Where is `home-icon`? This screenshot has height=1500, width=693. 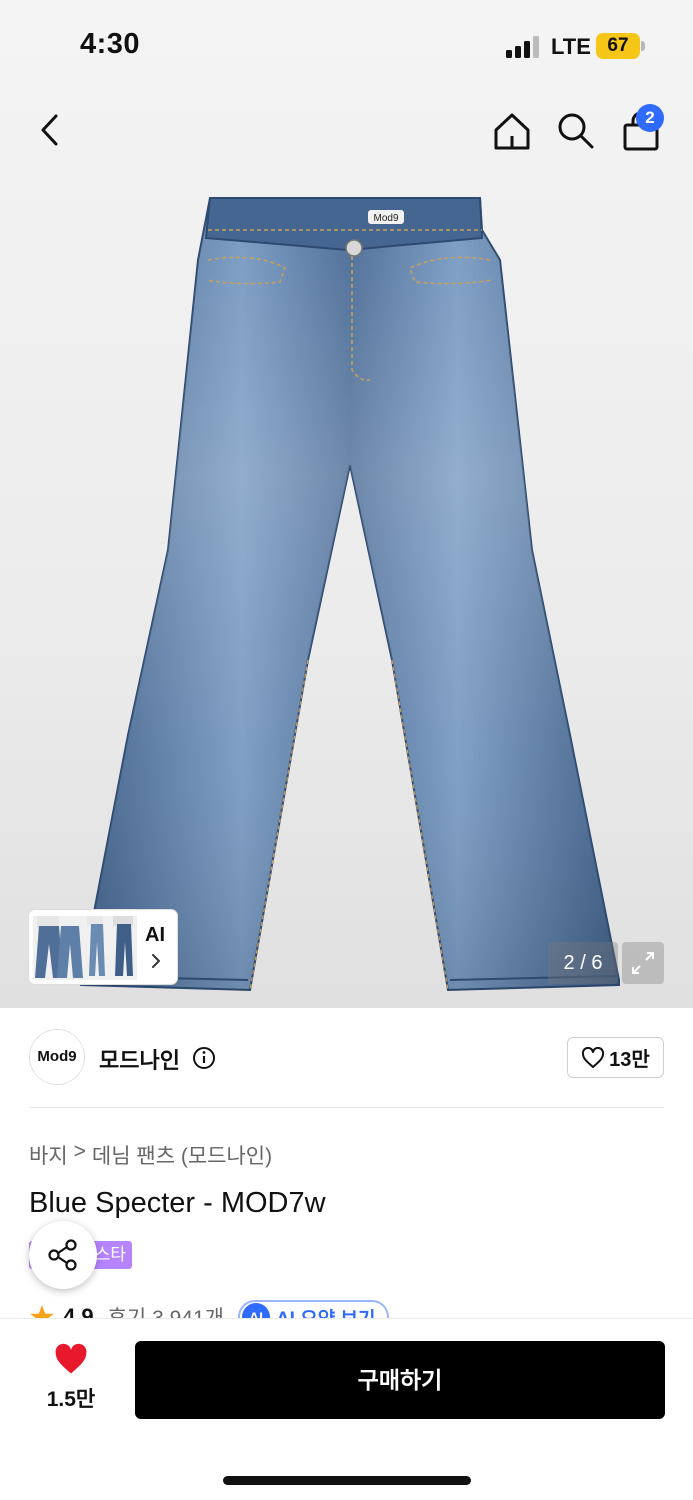
home-icon is located at coordinates (512, 131).